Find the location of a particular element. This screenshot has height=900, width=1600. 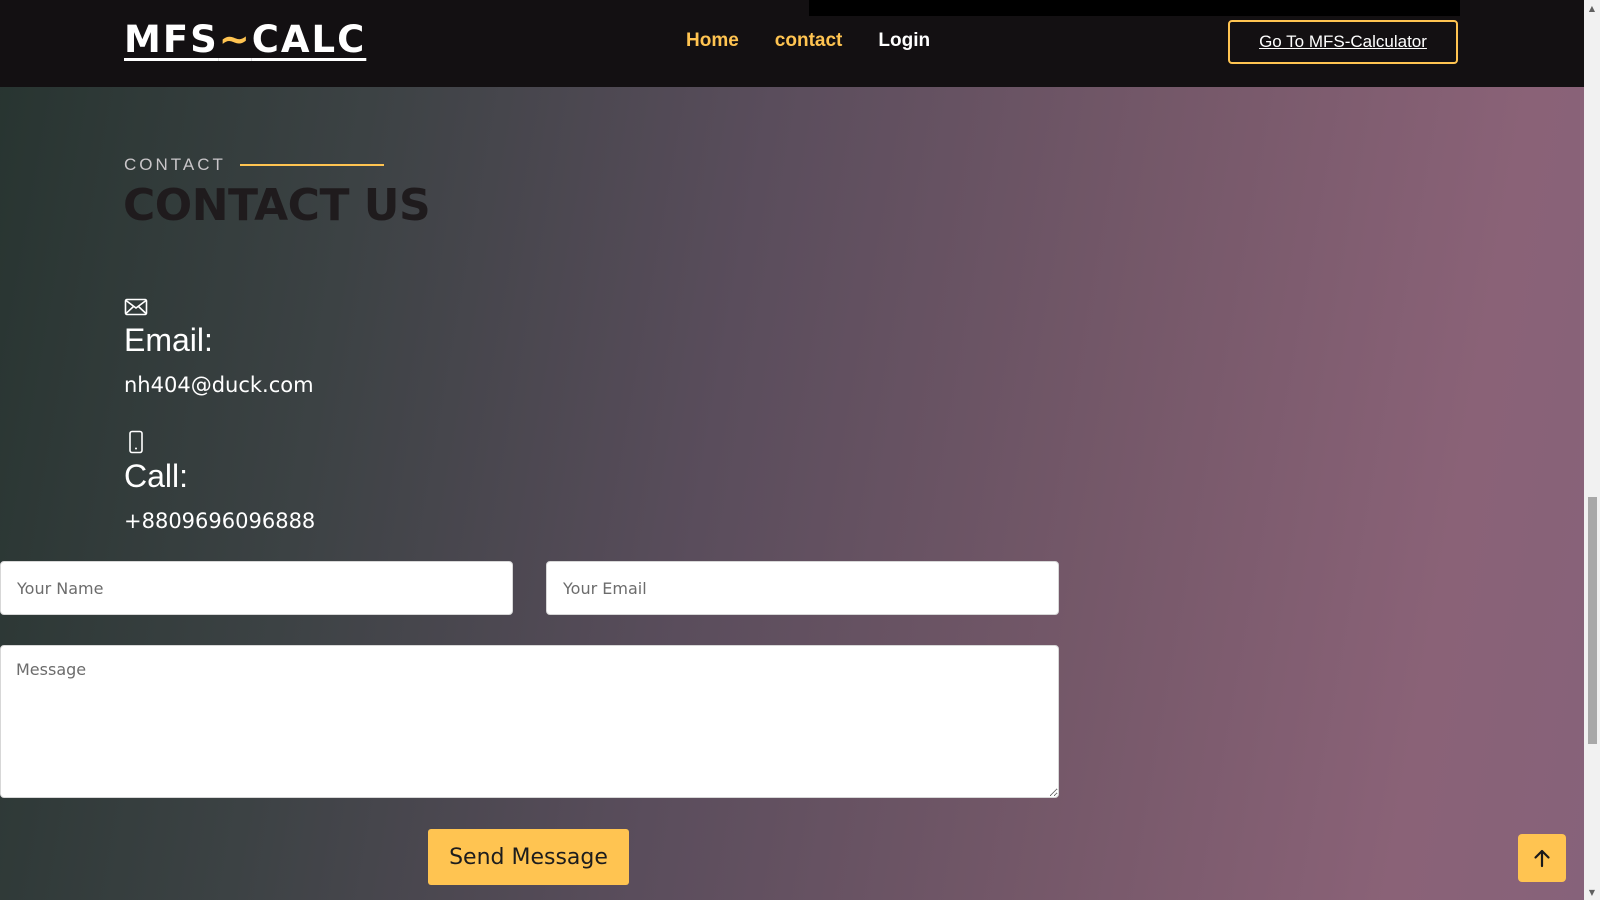

email-label: Email: is located at coordinates (168, 340).